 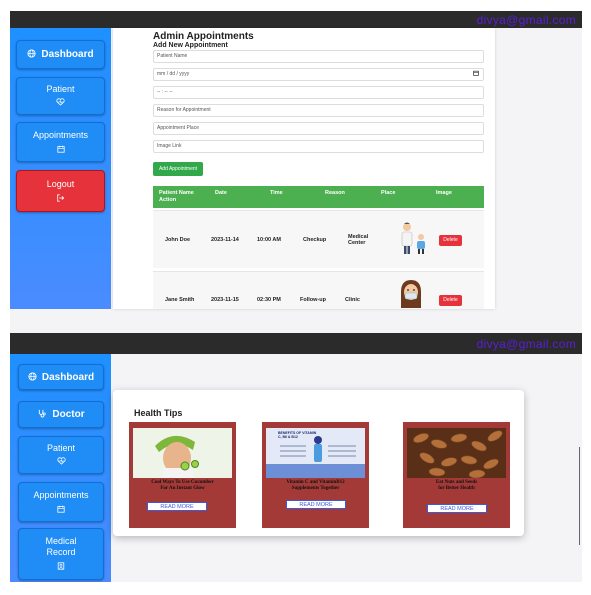 I want to click on health-tip-text: Eat Nuts and Seeds for Better Health, so click(x=456, y=485).